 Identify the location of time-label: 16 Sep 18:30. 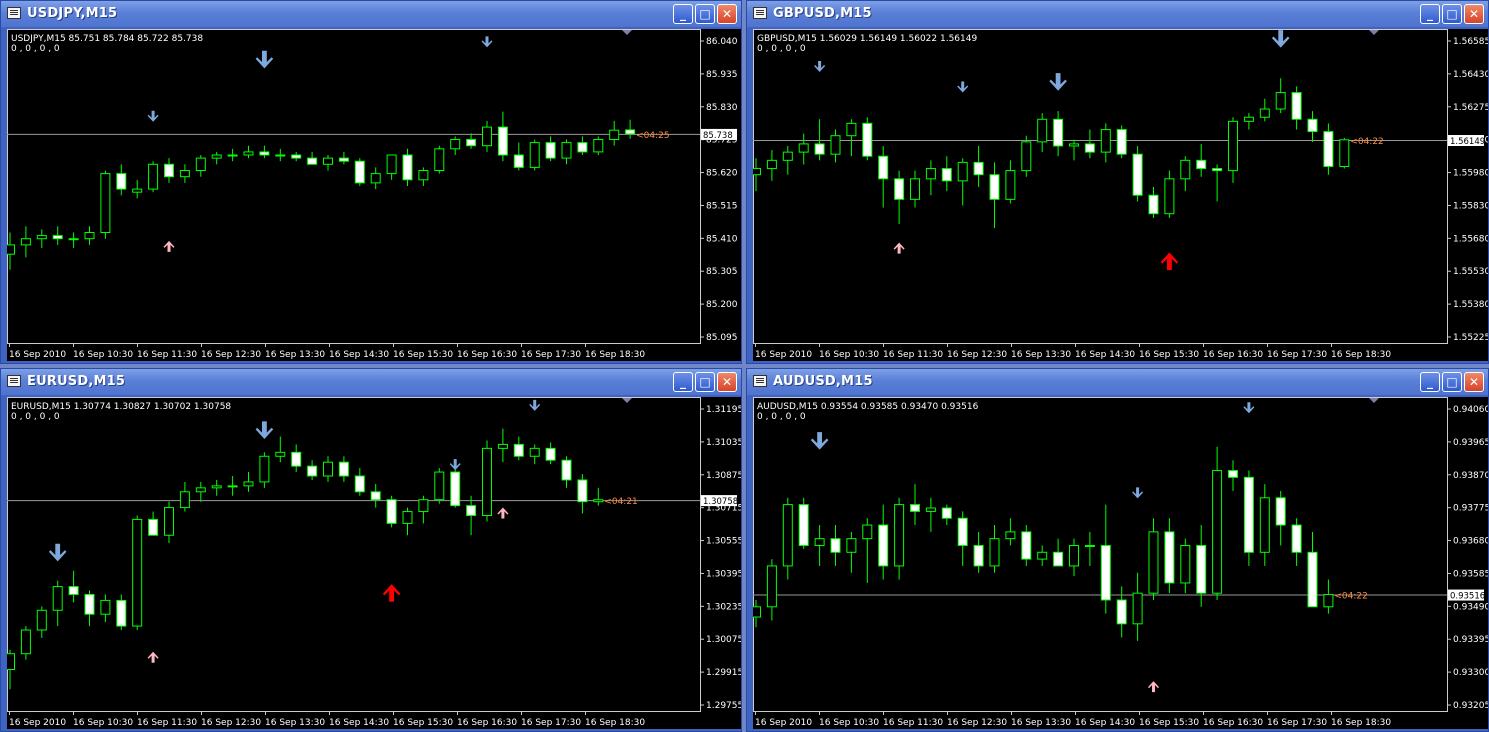
(615, 723).